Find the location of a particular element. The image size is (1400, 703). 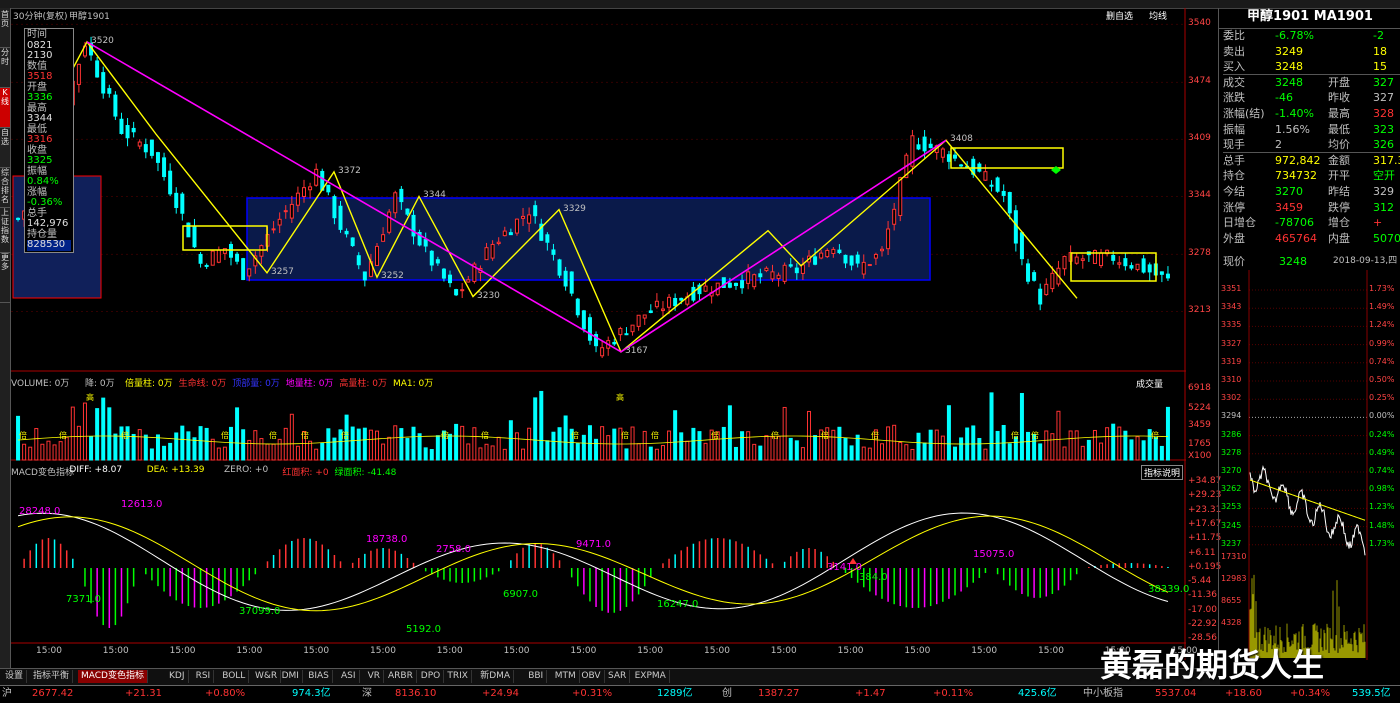

toolbar-remove-favorite: 删自选 is located at coordinates (1119, 15).